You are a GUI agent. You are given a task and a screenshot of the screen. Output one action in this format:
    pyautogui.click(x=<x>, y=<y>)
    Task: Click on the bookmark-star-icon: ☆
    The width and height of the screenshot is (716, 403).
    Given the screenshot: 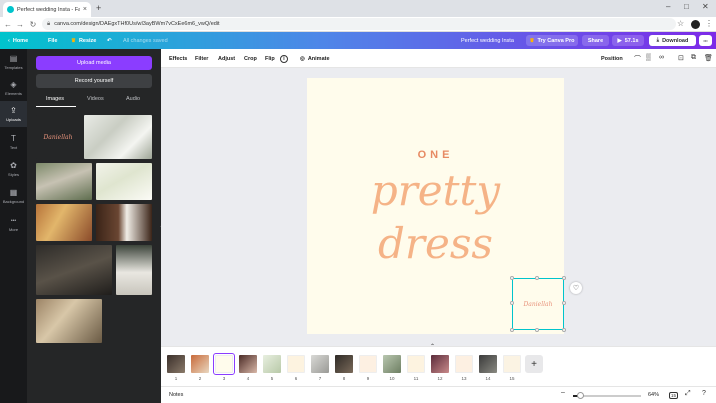 What is the action you would take?
    pyautogui.click(x=680, y=23)
    